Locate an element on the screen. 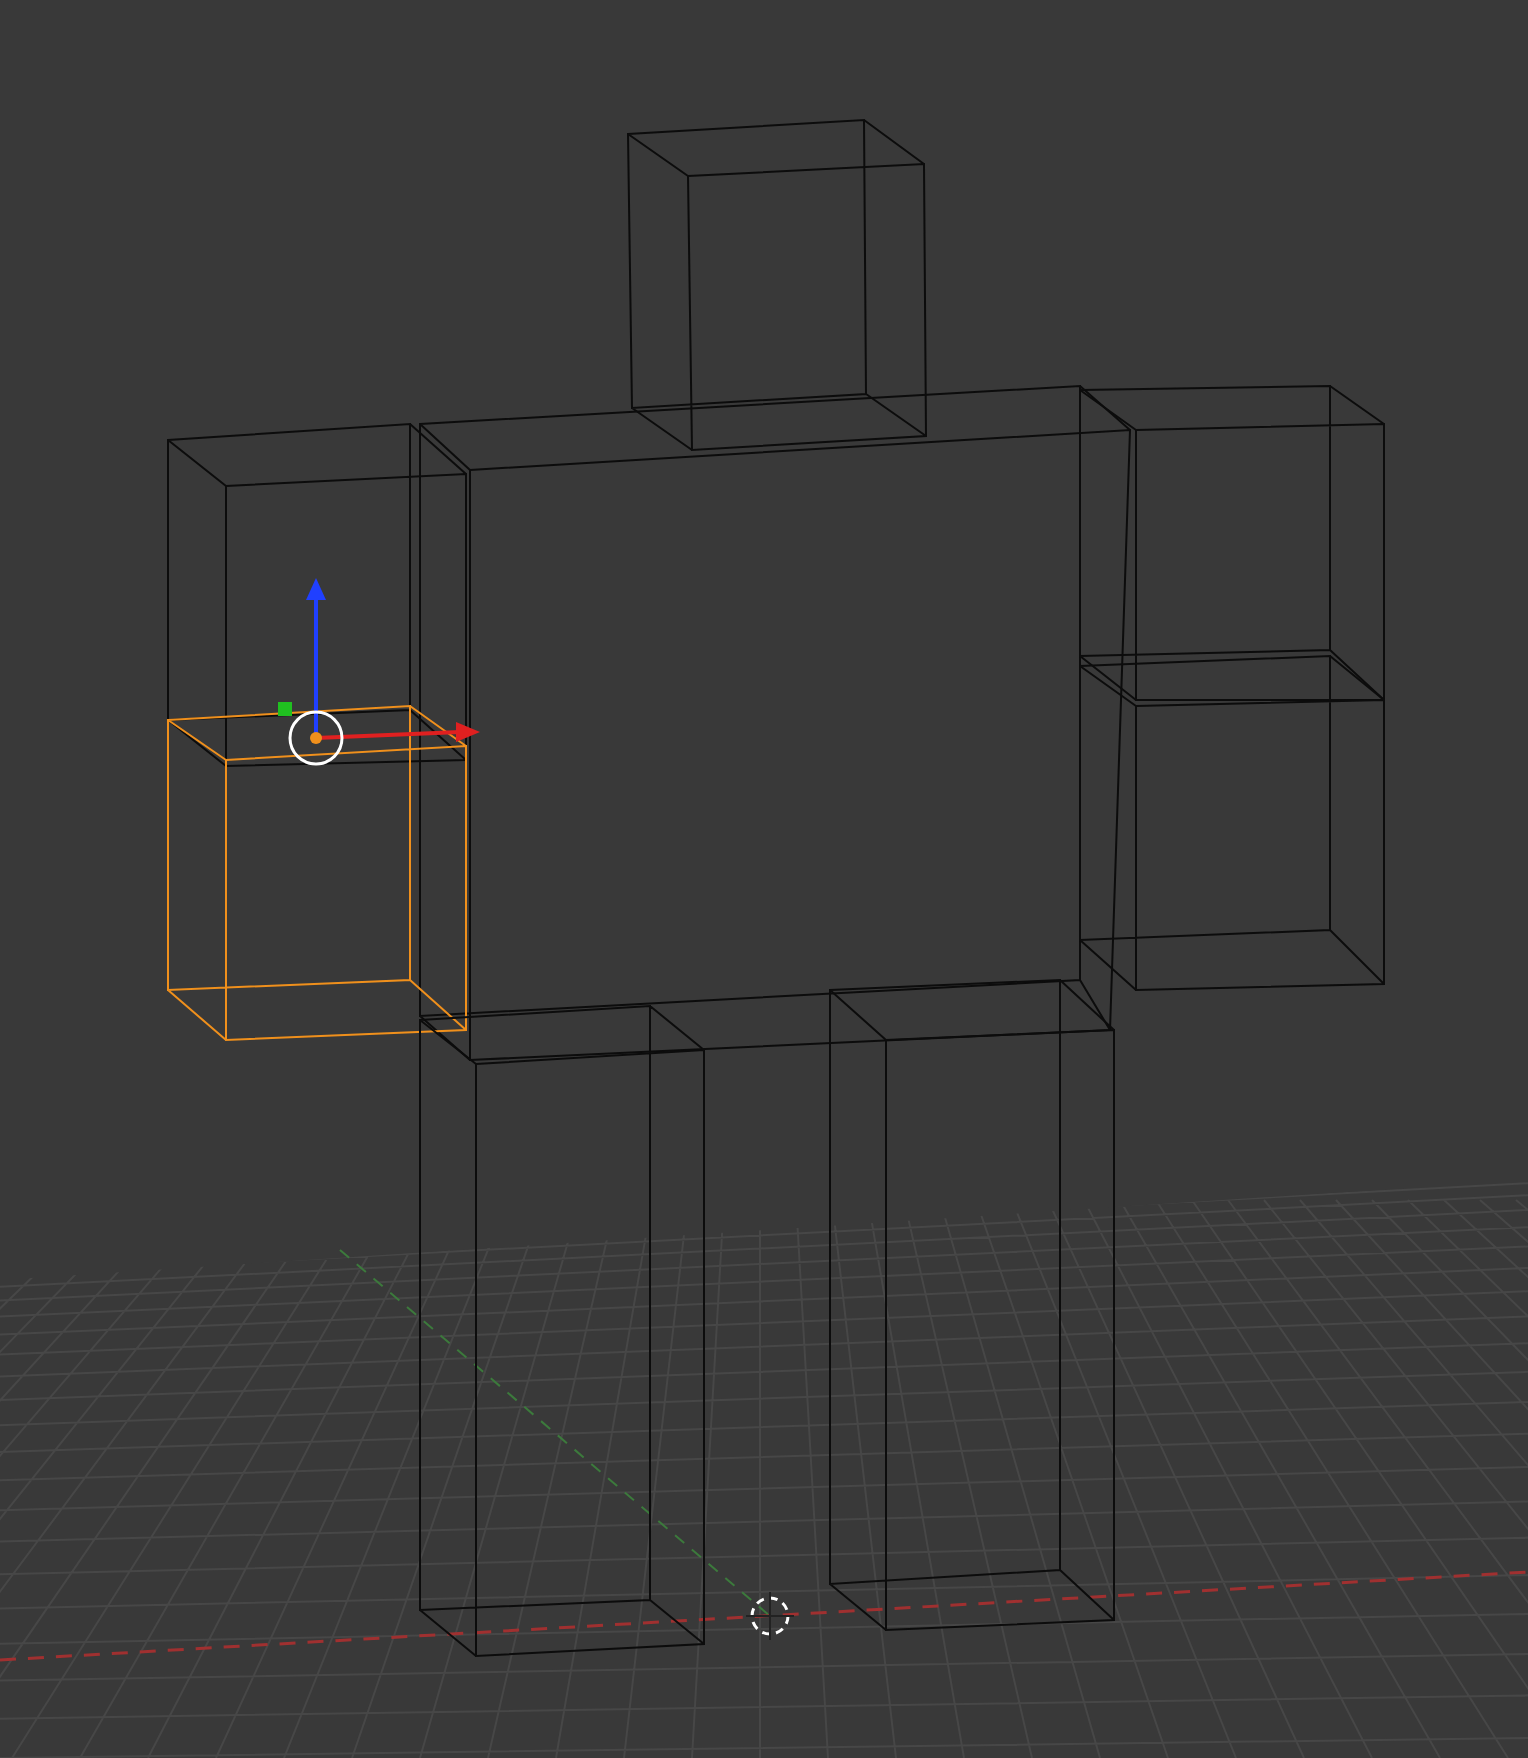  transform-gizmo-icon is located at coordinates (379, 672).